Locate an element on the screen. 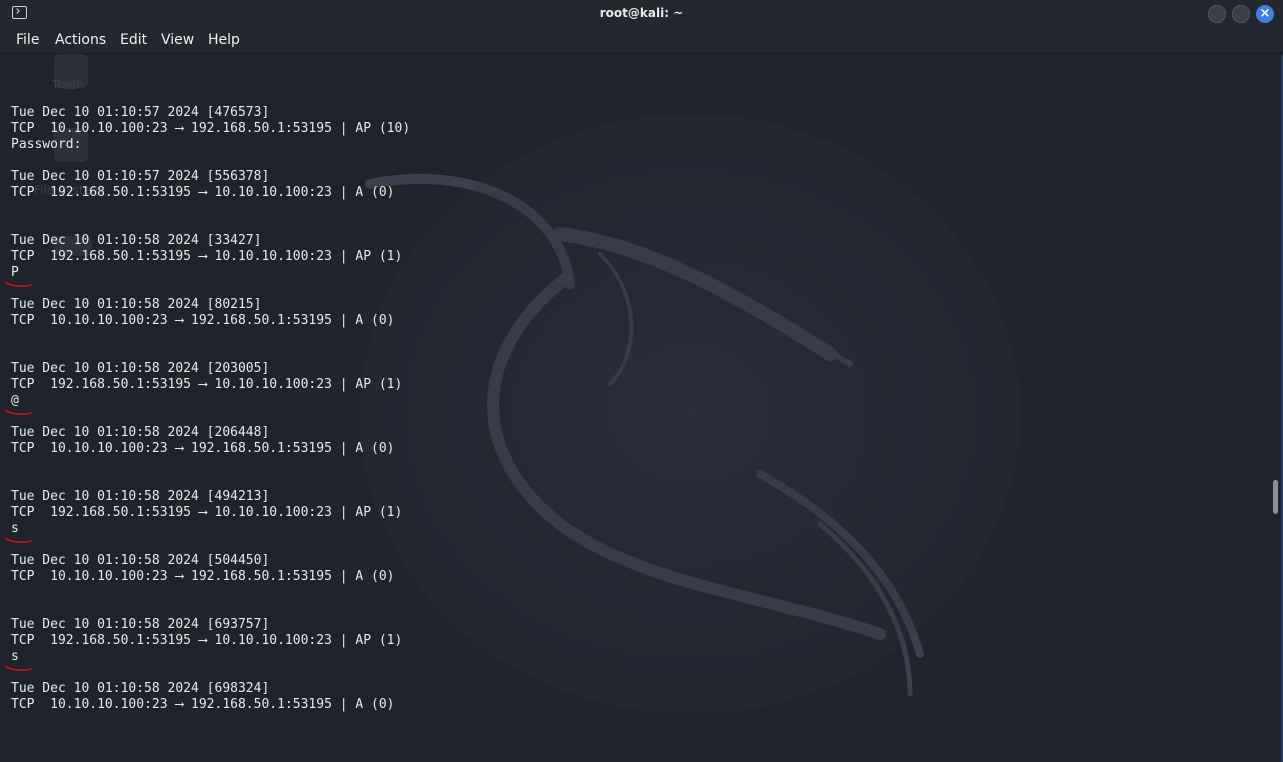  close-button: × is located at coordinates (1265, 14).